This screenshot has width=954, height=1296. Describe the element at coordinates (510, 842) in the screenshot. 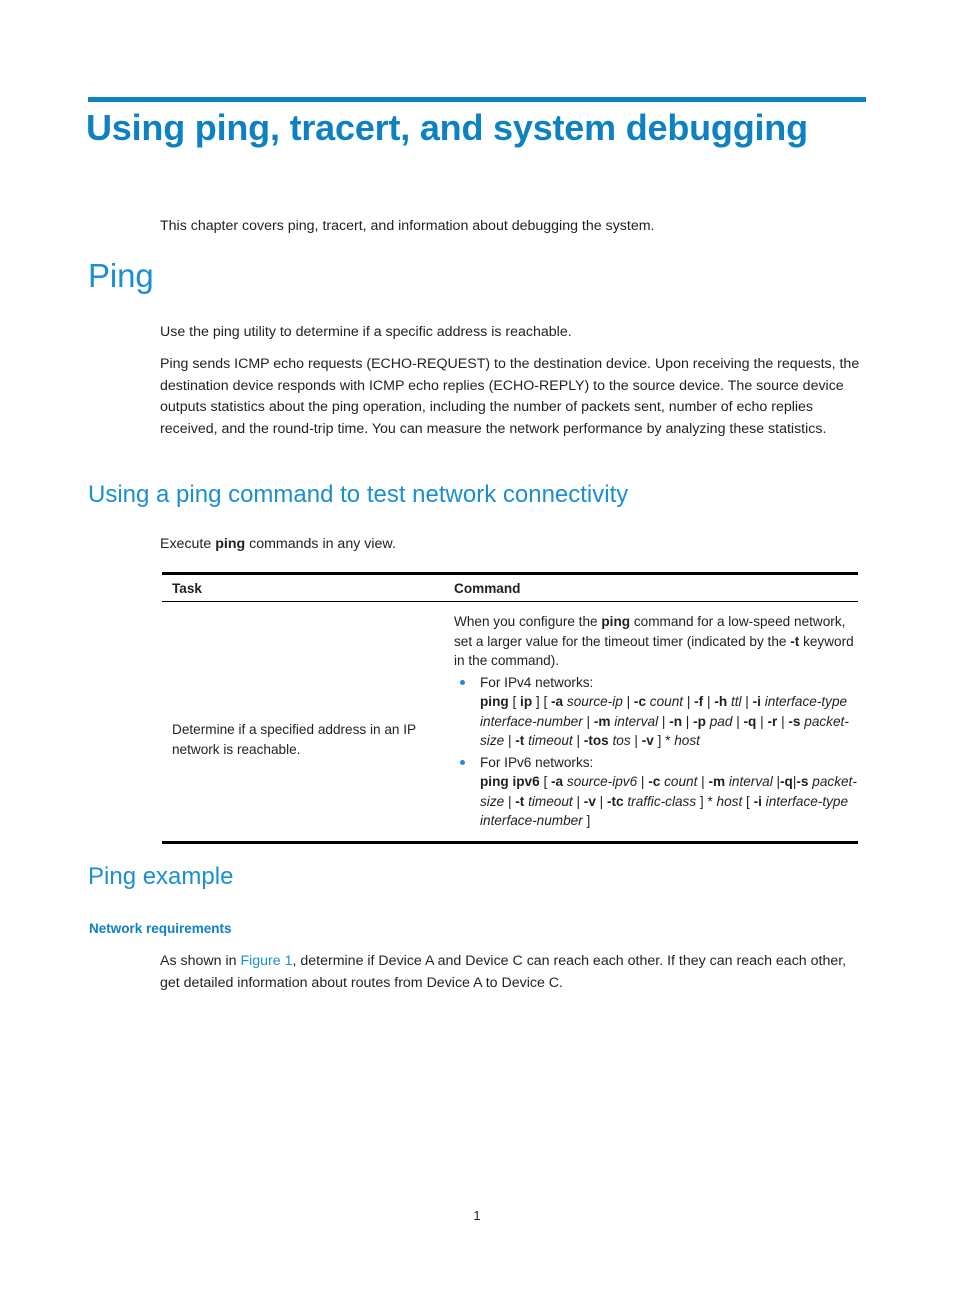

I see `table-bottom-border` at that location.